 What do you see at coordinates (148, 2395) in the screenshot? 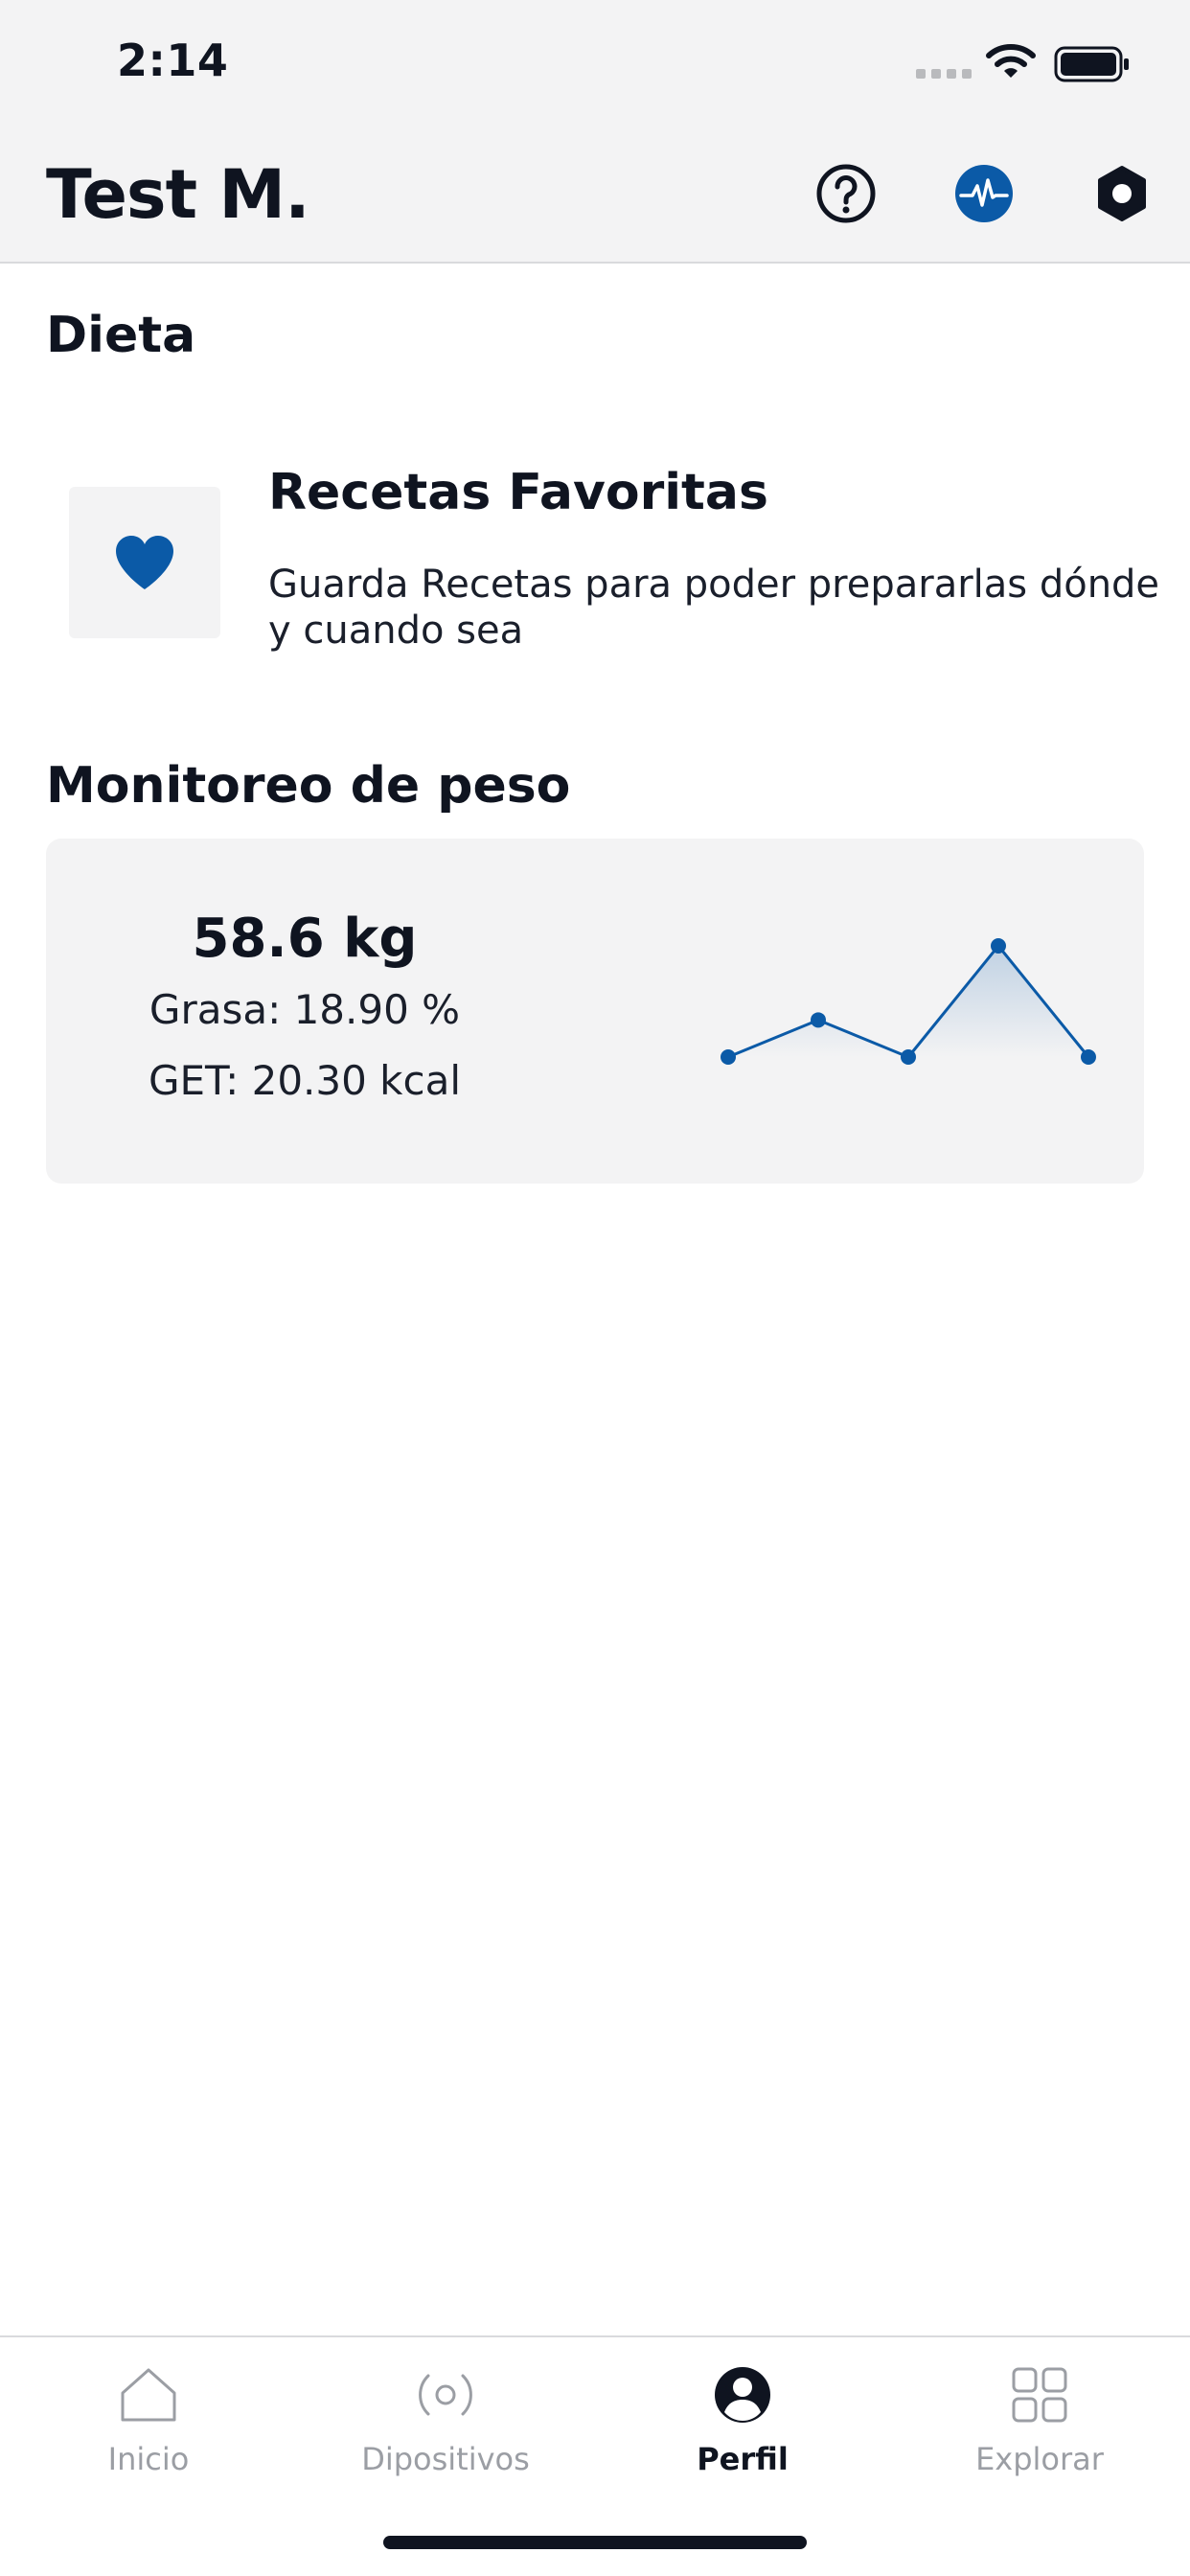
I see `home-icon` at bounding box center [148, 2395].